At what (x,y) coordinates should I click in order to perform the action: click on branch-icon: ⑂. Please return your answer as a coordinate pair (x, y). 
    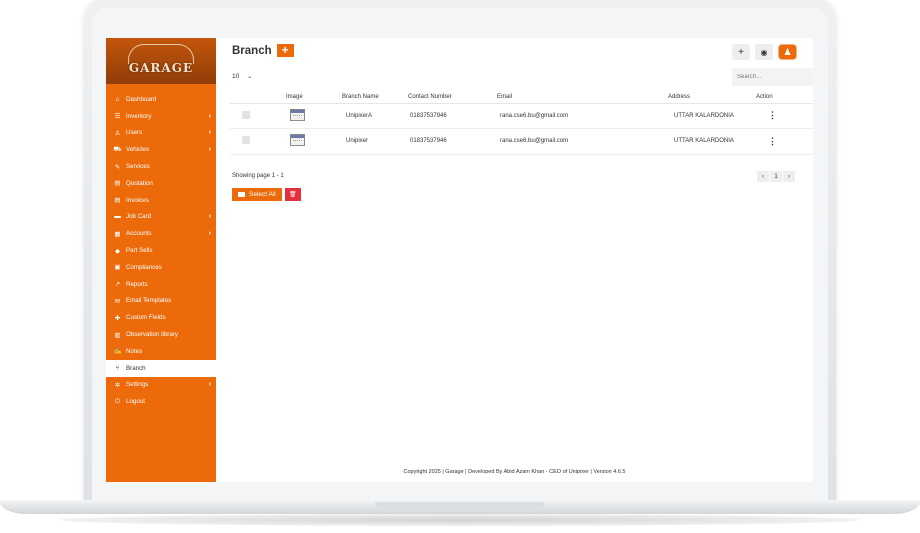
    Looking at the image, I should click on (117, 368).